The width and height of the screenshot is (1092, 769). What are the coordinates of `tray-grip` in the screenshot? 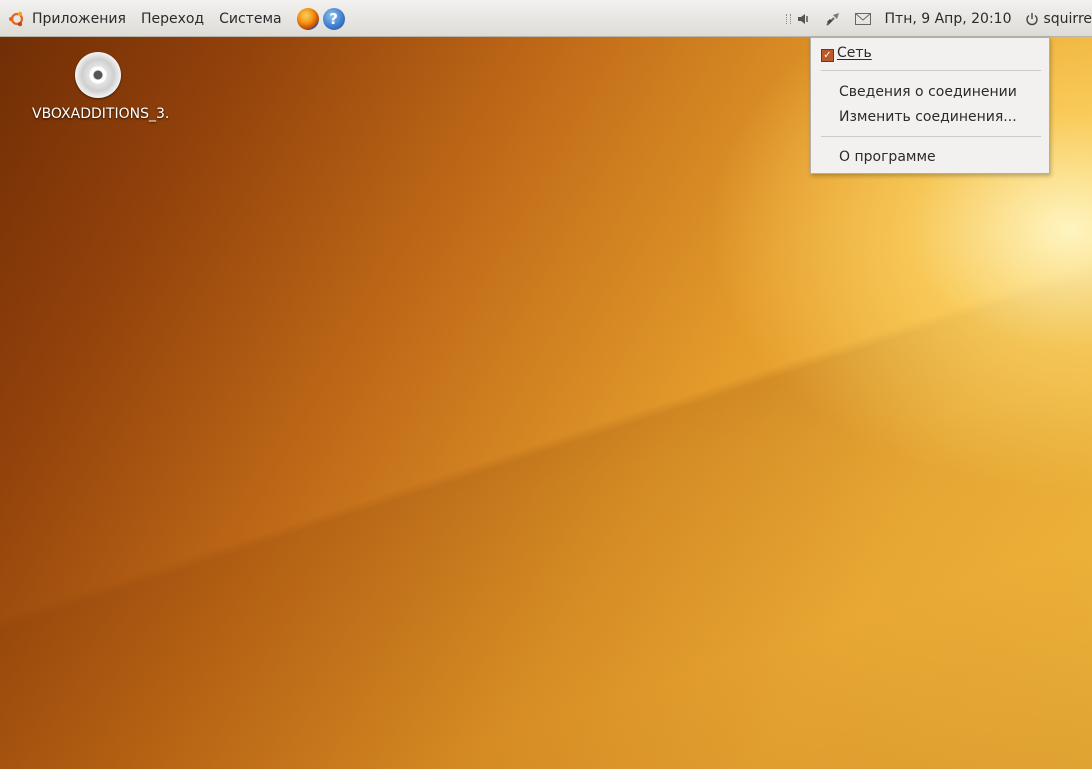 It's located at (788, 19).